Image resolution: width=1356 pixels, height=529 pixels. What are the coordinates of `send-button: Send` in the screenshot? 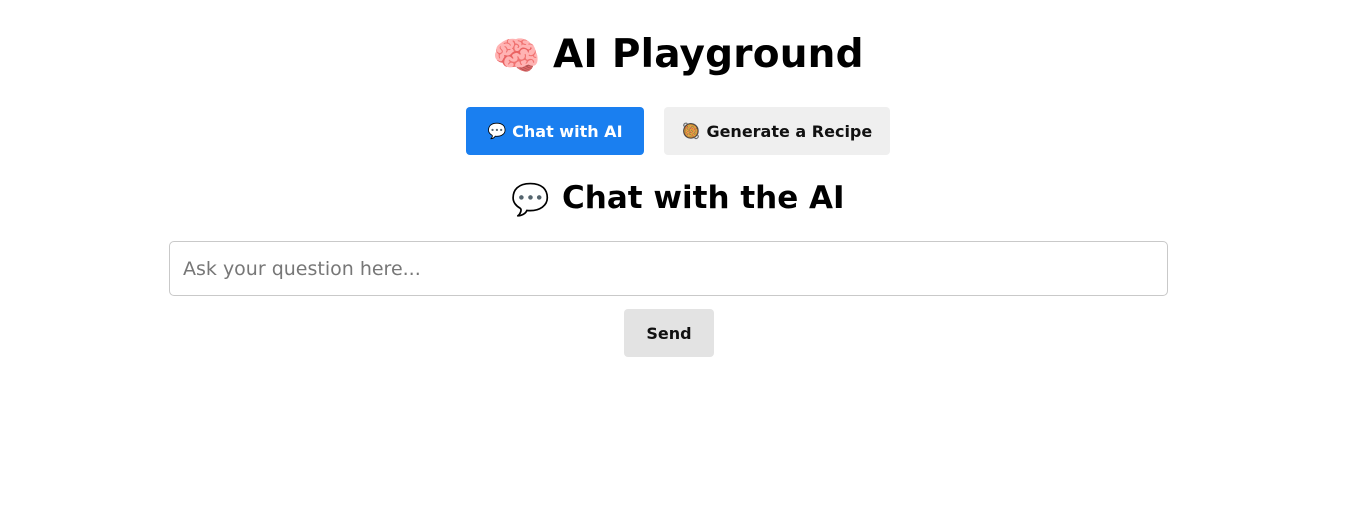 It's located at (669, 333).